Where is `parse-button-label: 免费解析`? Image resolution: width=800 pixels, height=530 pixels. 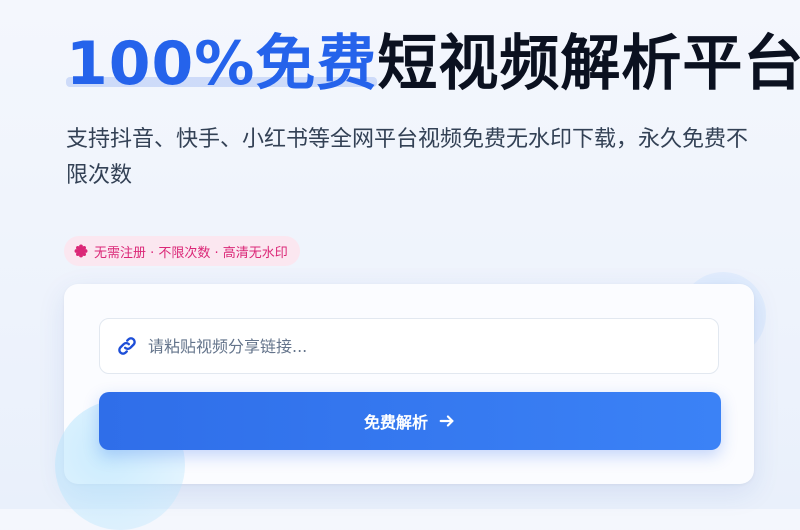 parse-button-label: 免费解析 is located at coordinates (395, 422).